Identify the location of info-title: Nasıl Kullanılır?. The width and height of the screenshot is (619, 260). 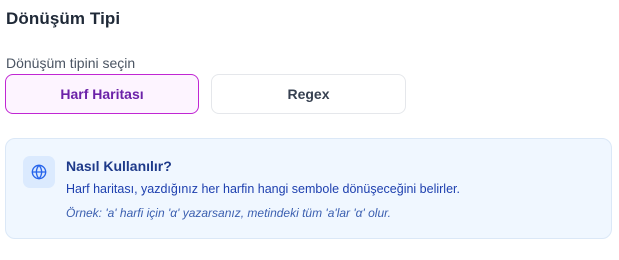
(119, 166).